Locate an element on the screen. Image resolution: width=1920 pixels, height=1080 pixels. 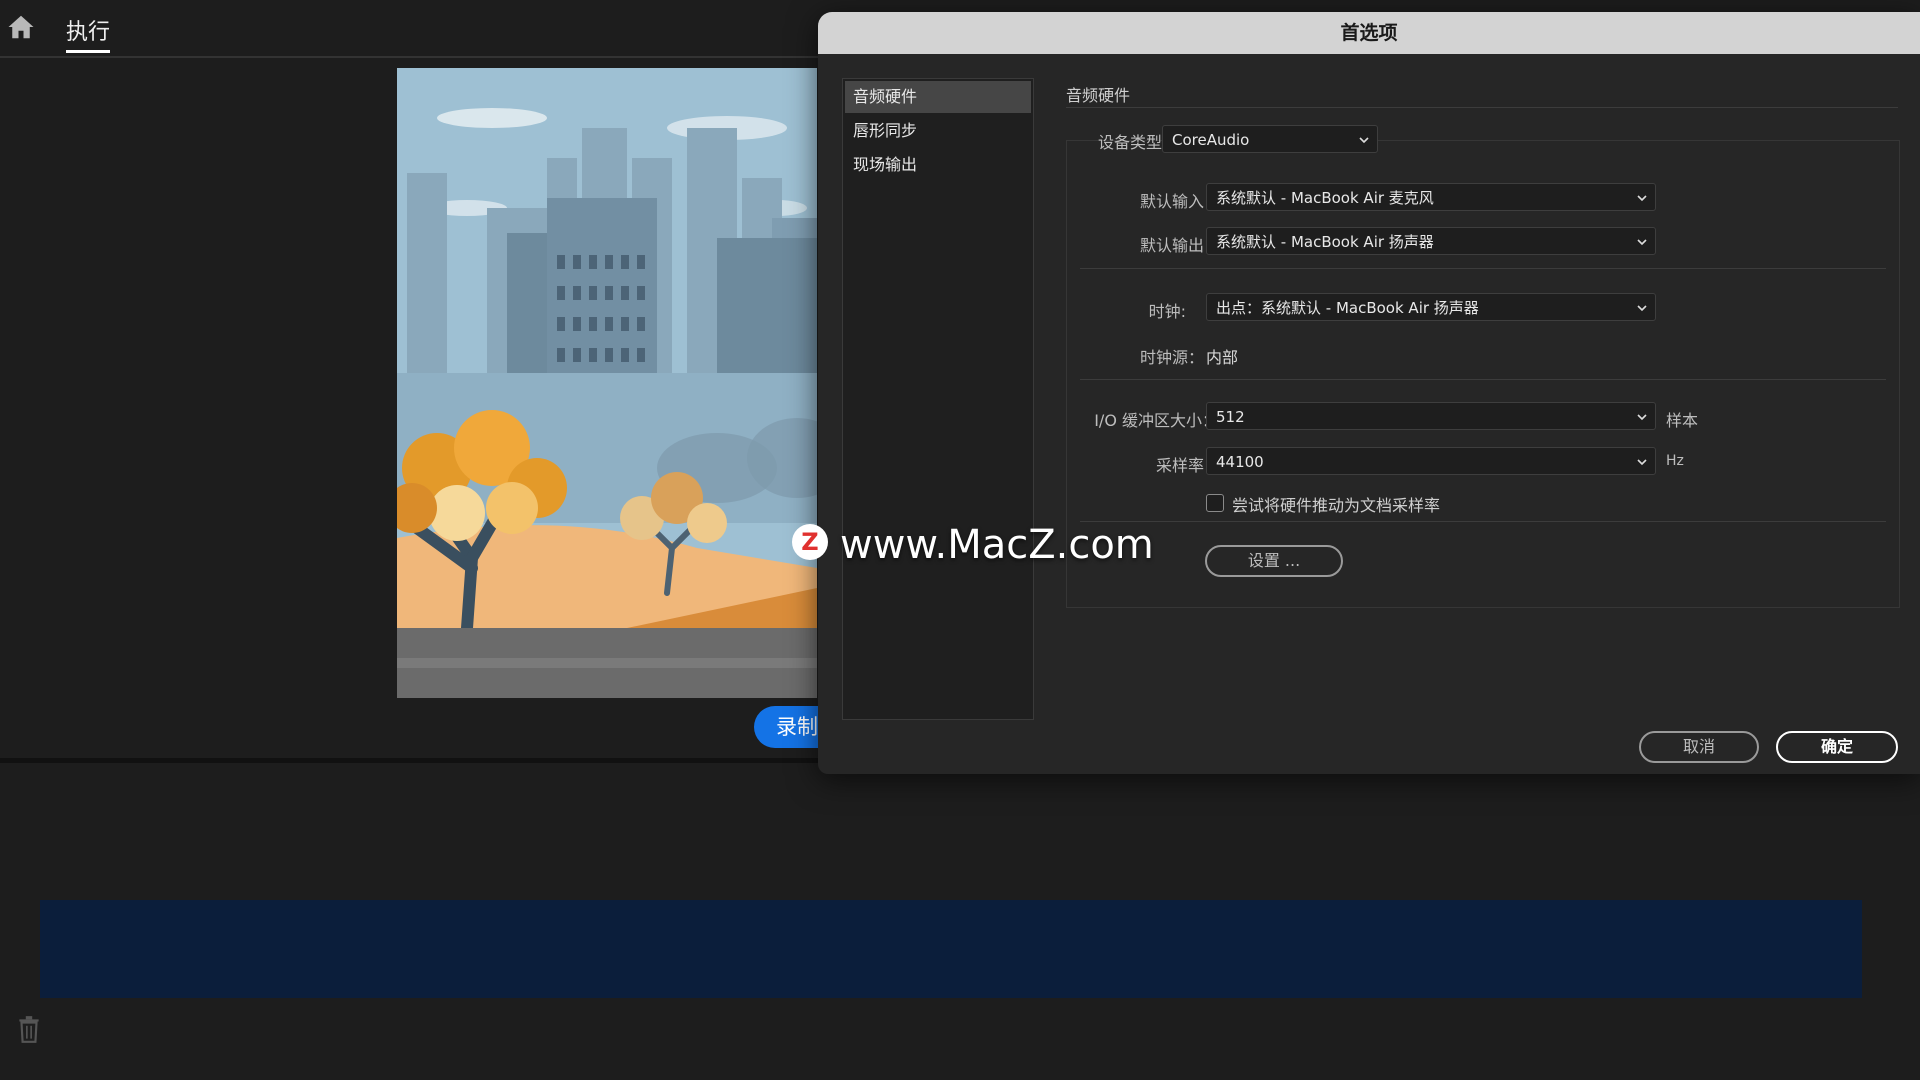
timeline-track is located at coordinates (951, 949).